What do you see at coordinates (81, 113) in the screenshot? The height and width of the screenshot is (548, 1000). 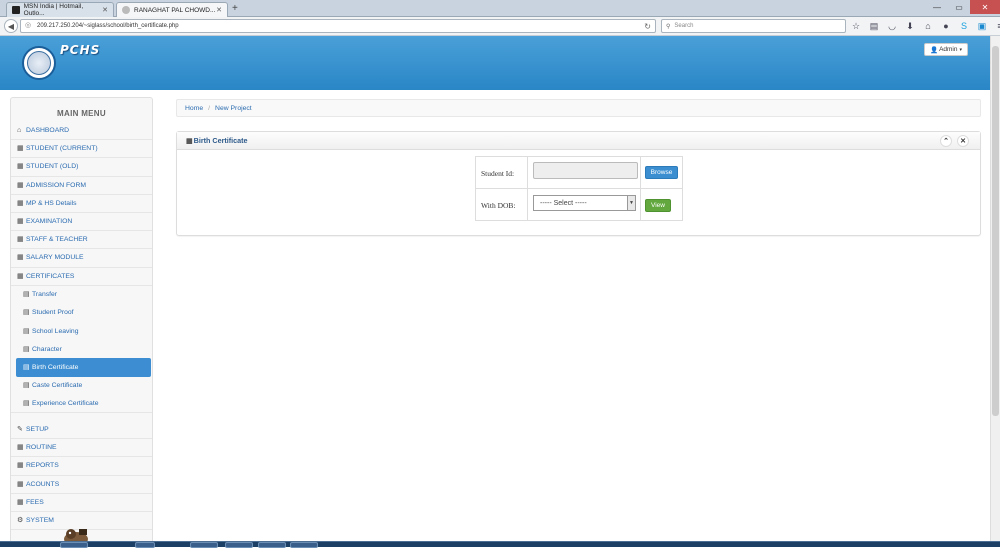 I see `main-menu-title: MAIN MENU` at bounding box center [81, 113].